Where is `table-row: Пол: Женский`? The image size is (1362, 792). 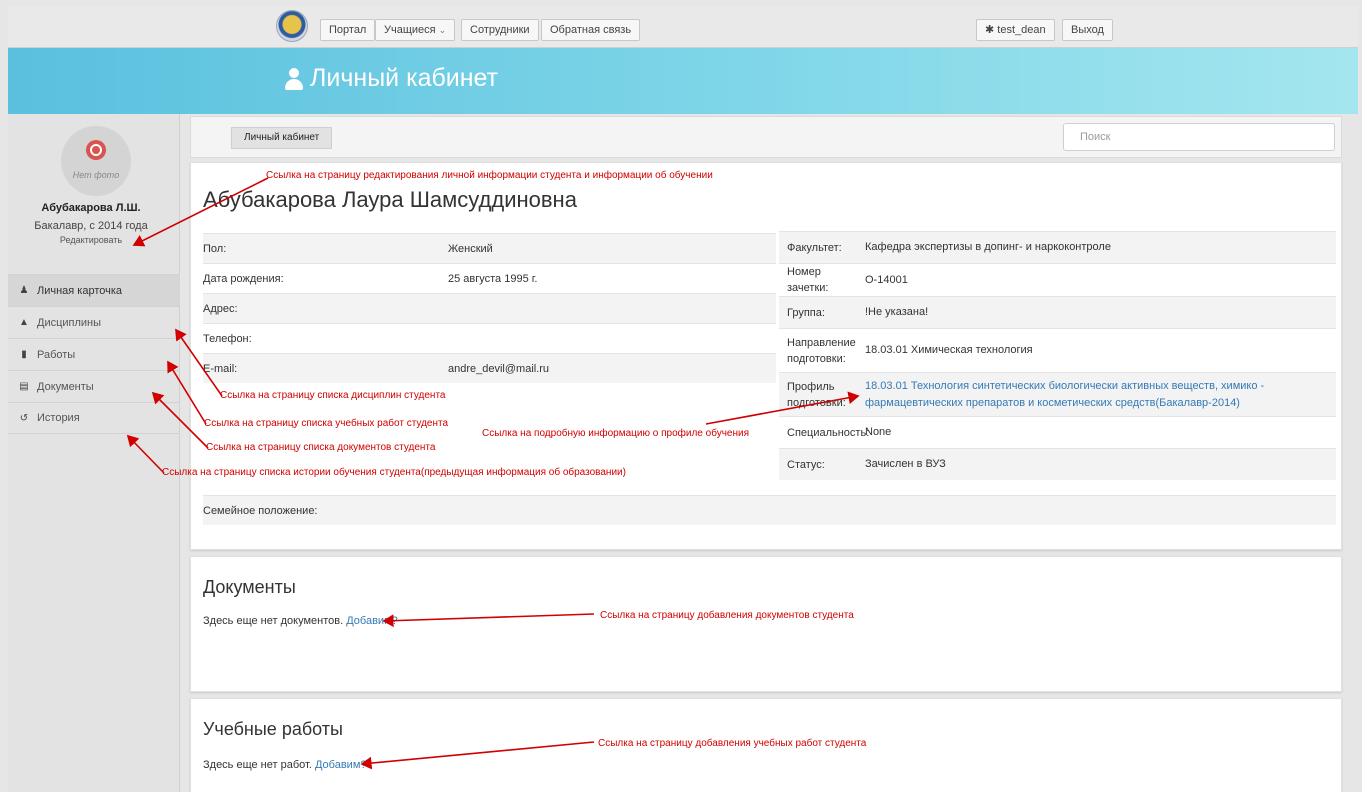 table-row: Пол: Женский is located at coordinates (489, 248).